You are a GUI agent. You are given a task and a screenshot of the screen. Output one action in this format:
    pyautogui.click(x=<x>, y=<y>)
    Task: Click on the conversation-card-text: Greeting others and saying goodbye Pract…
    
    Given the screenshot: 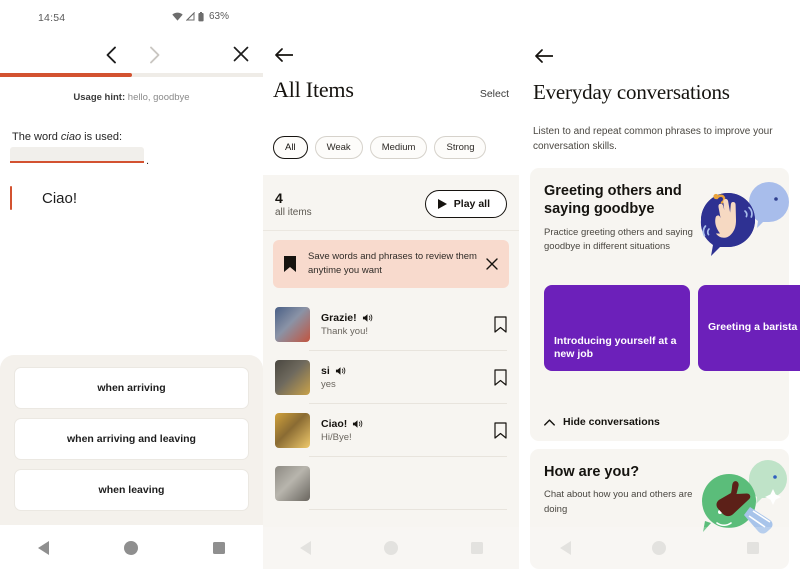 What is the action you would take?
    pyautogui.click(x=620, y=218)
    